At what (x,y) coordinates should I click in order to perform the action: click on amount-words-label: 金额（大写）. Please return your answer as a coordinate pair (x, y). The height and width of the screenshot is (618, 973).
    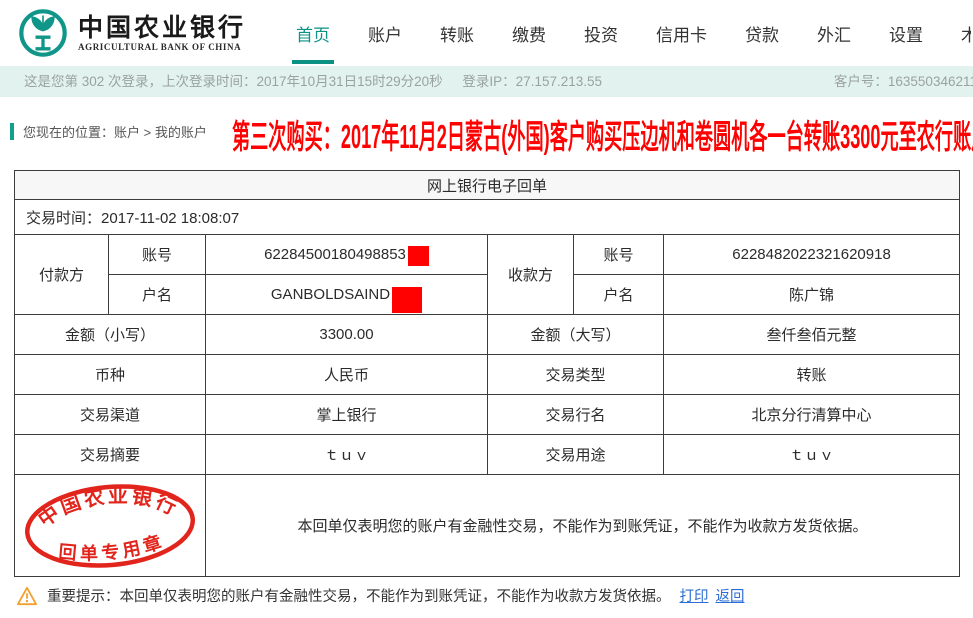
    Looking at the image, I should click on (575, 334).